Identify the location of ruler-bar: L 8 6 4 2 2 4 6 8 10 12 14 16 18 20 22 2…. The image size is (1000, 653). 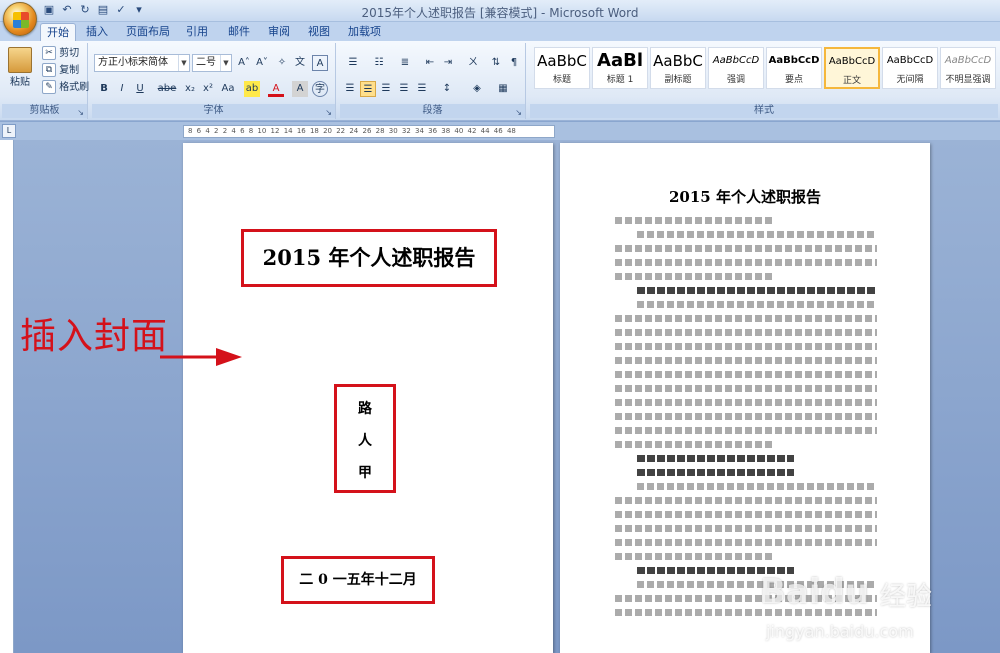
(500, 131).